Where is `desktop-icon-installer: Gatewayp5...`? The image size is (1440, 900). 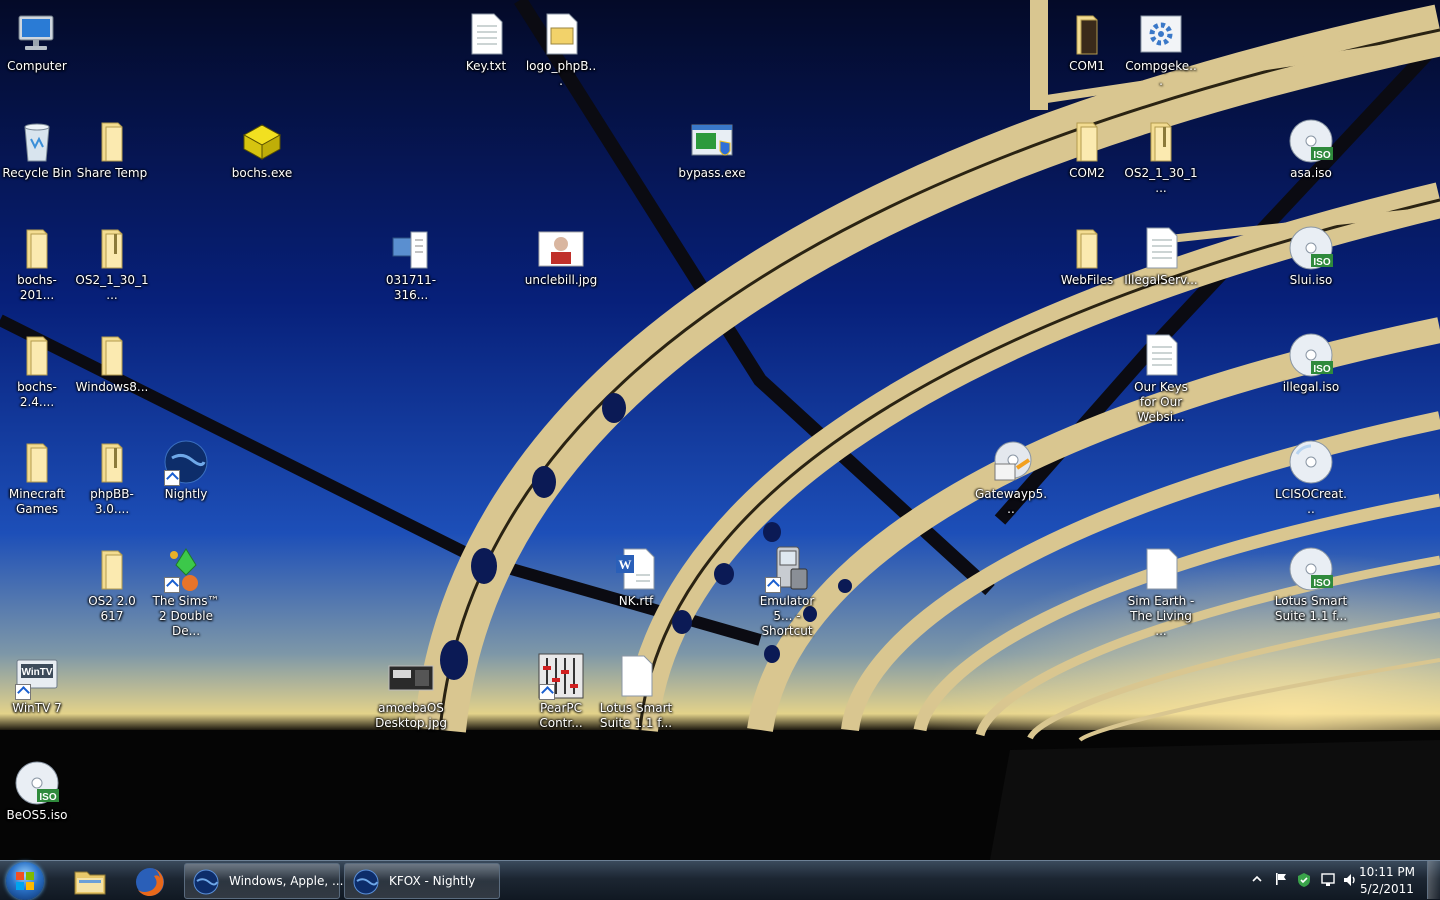 desktop-icon-installer: Gatewayp5... is located at coordinates (1011, 473).